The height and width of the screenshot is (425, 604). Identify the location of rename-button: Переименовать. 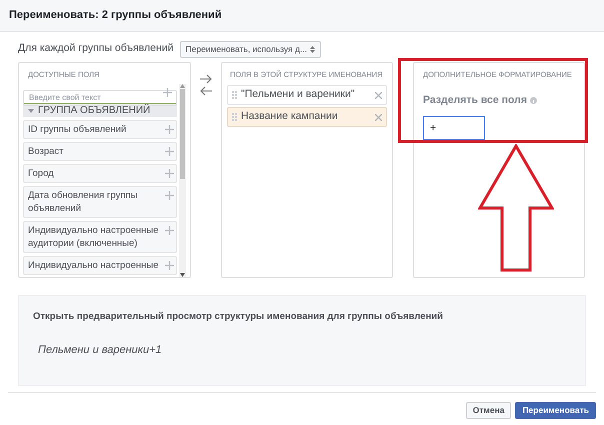
(555, 410).